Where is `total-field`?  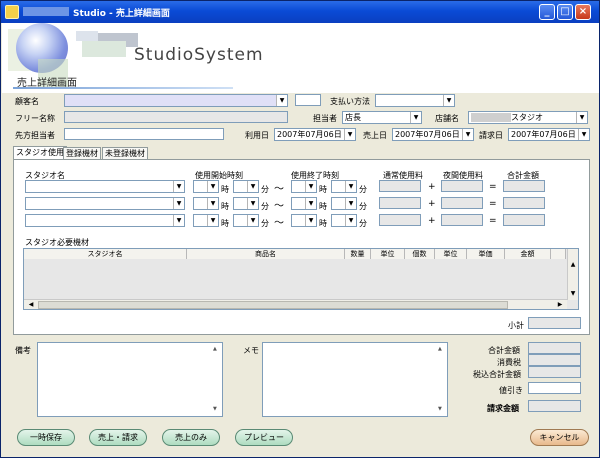
total-field is located at coordinates (554, 348).